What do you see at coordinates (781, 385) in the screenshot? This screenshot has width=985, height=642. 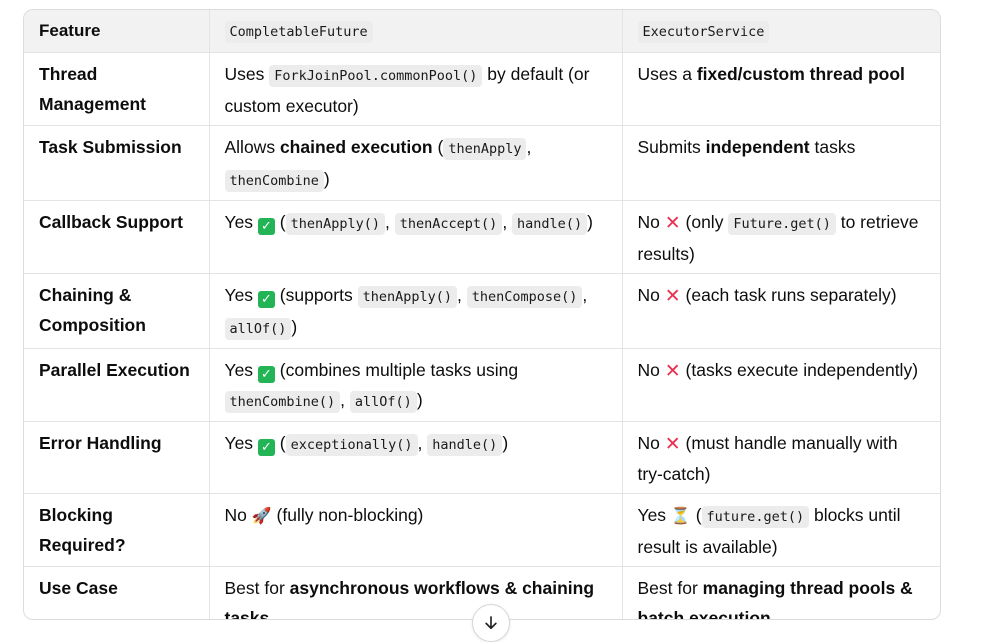 I see `executorservice-cell: No ✕ (tasks execute independently)` at bounding box center [781, 385].